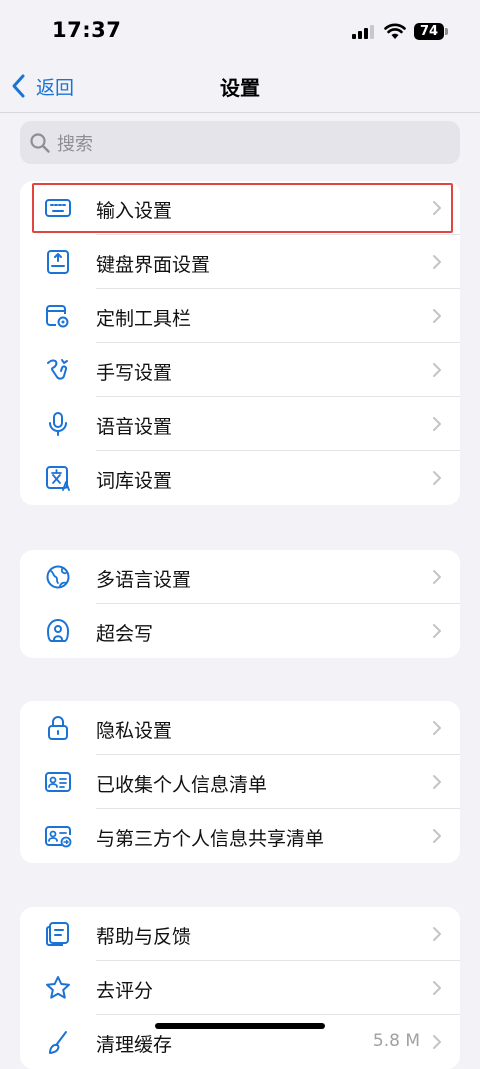  I want to click on lock-icon, so click(58, 728).